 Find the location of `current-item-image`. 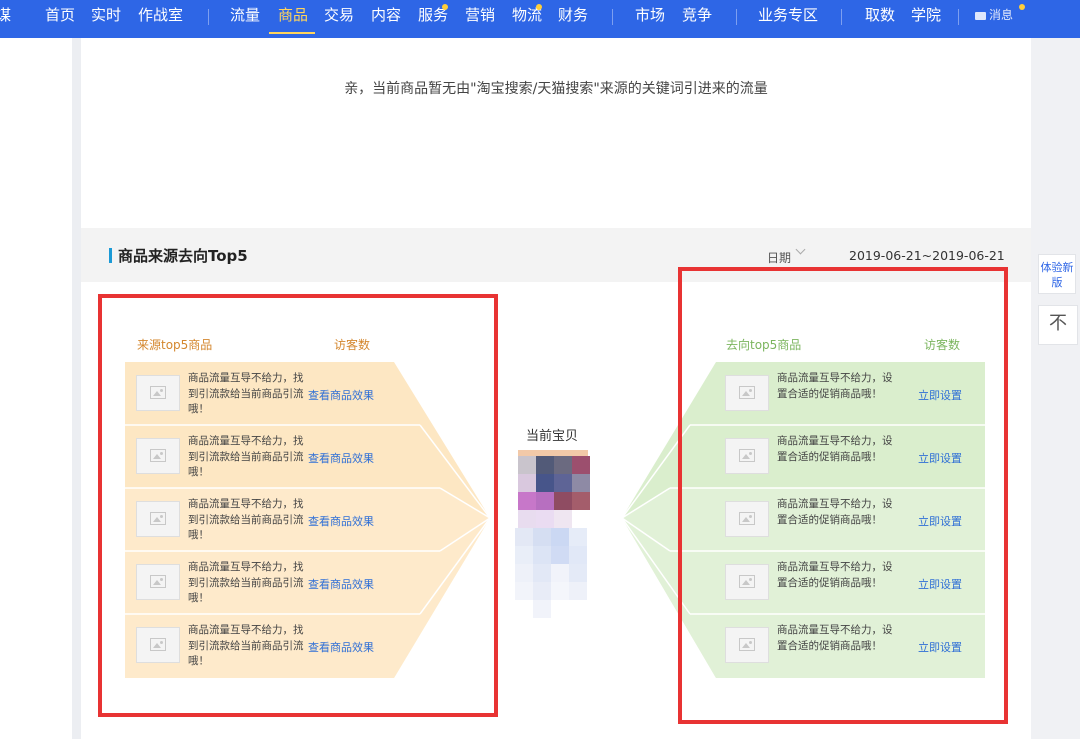

current-item-image is located at coordinates (555, 535).